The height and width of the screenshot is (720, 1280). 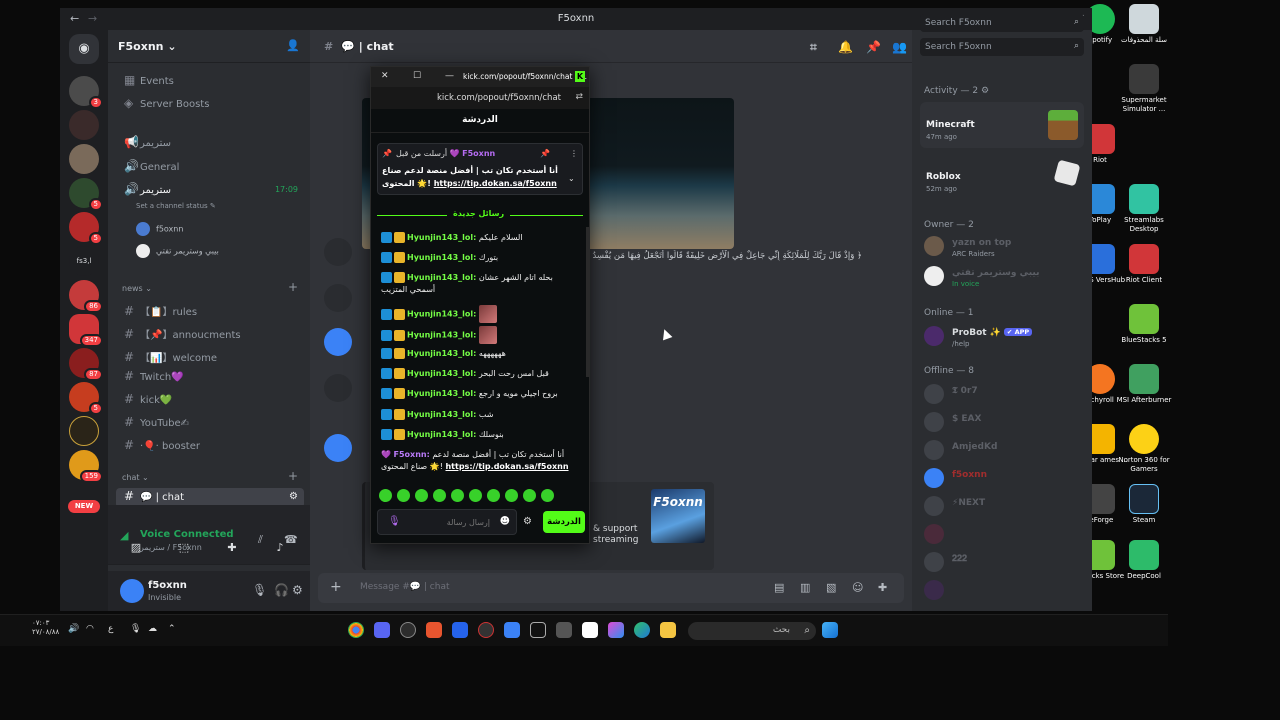 I want to click on taskbar-app-blue, so click(x=460, y=630).